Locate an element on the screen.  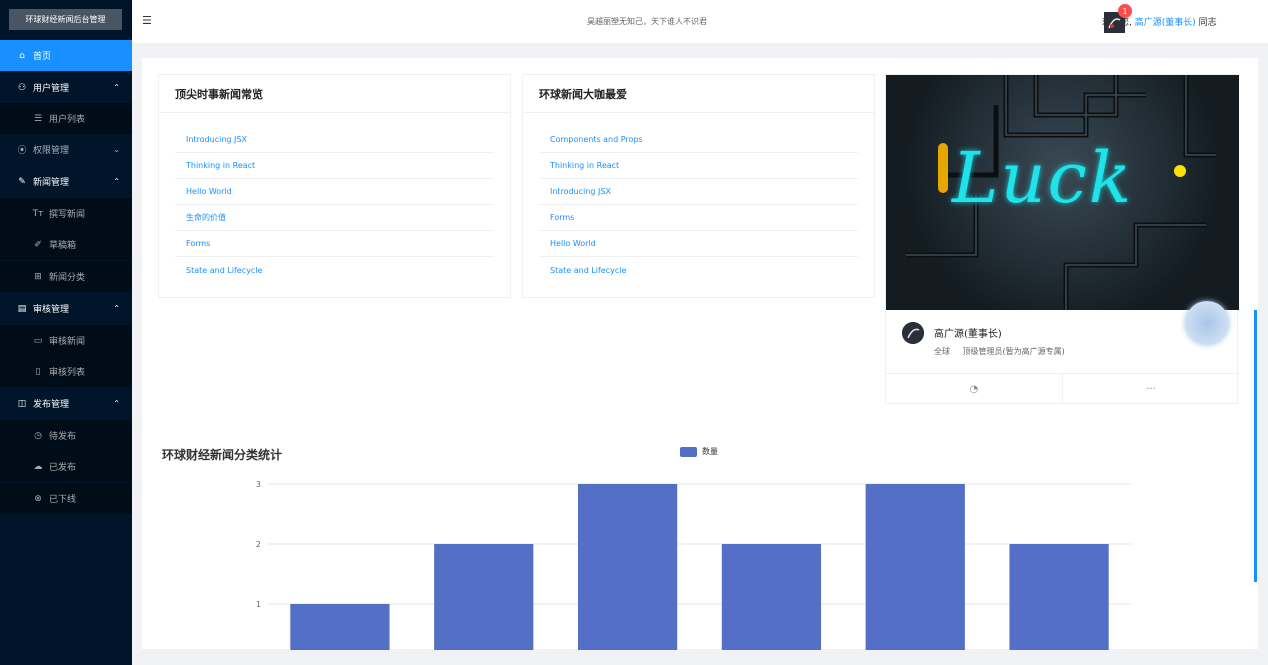
menu-item-label: 首页 is located at coordinates (42, 57).